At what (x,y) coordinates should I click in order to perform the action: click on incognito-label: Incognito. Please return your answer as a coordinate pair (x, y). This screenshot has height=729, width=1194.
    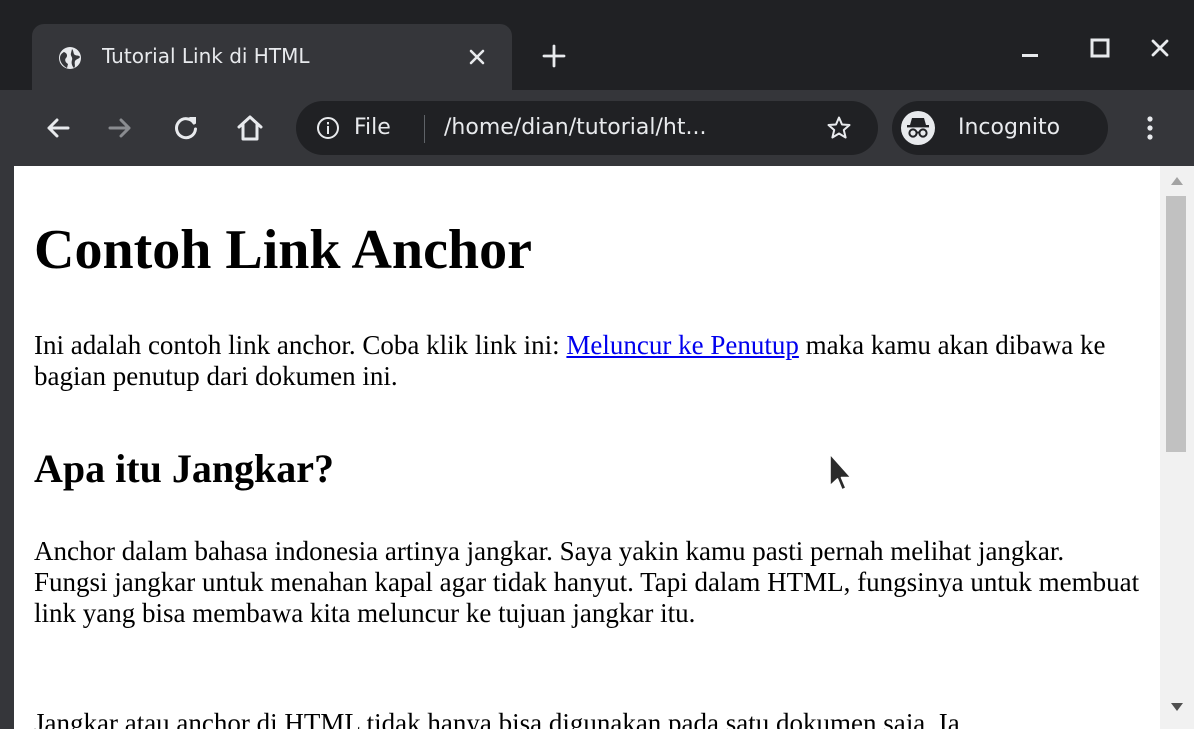
    Looking at the image, I should click on (1009, 127).